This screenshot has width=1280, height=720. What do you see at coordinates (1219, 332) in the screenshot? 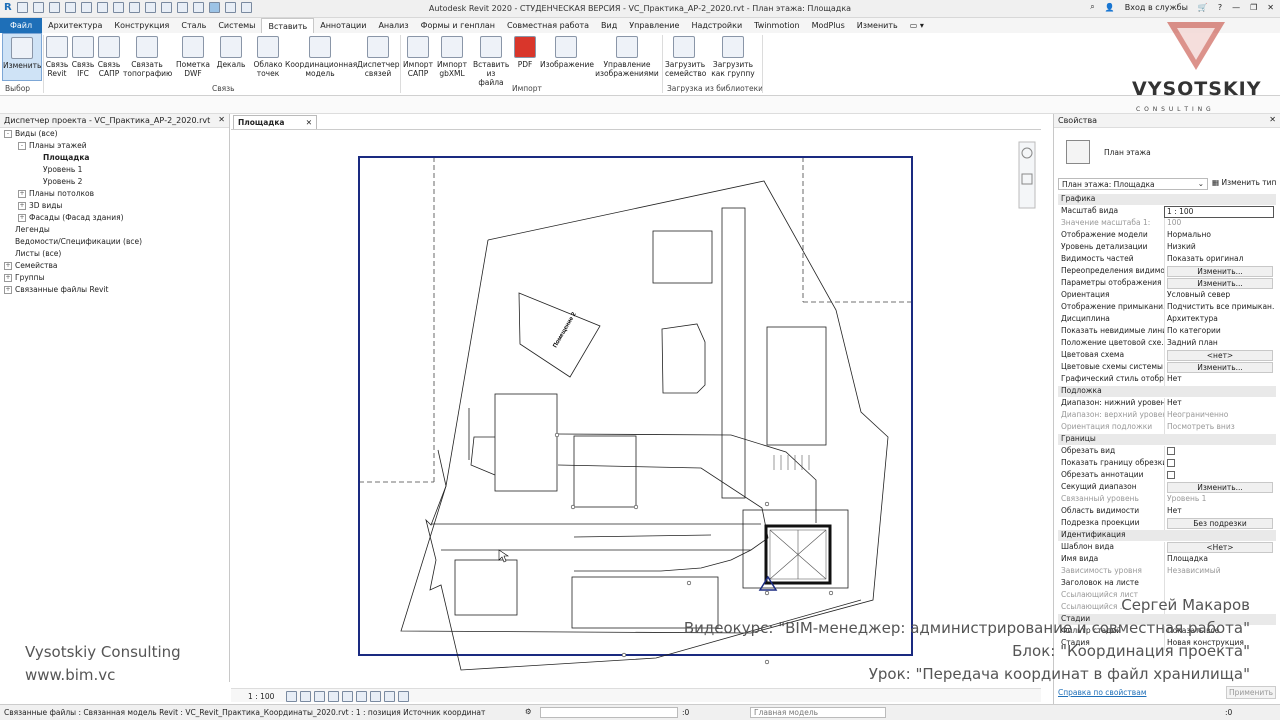
I see `property-value: По категории` at bounding box center [1219, 332].